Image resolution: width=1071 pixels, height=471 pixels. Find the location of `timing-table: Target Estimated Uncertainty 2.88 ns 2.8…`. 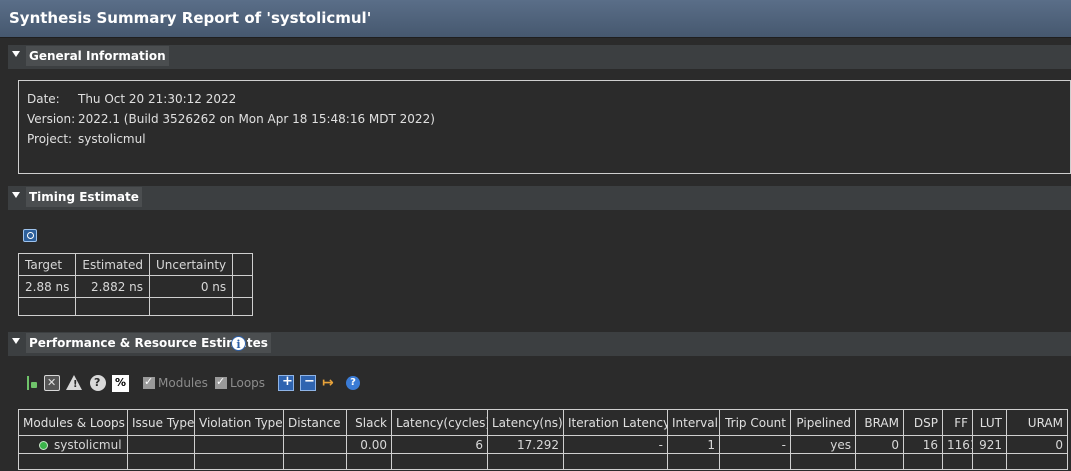

timing-table: Target Estimated Uncertainty 2.88 ns 2.8… is located at coordinates (135, 284).